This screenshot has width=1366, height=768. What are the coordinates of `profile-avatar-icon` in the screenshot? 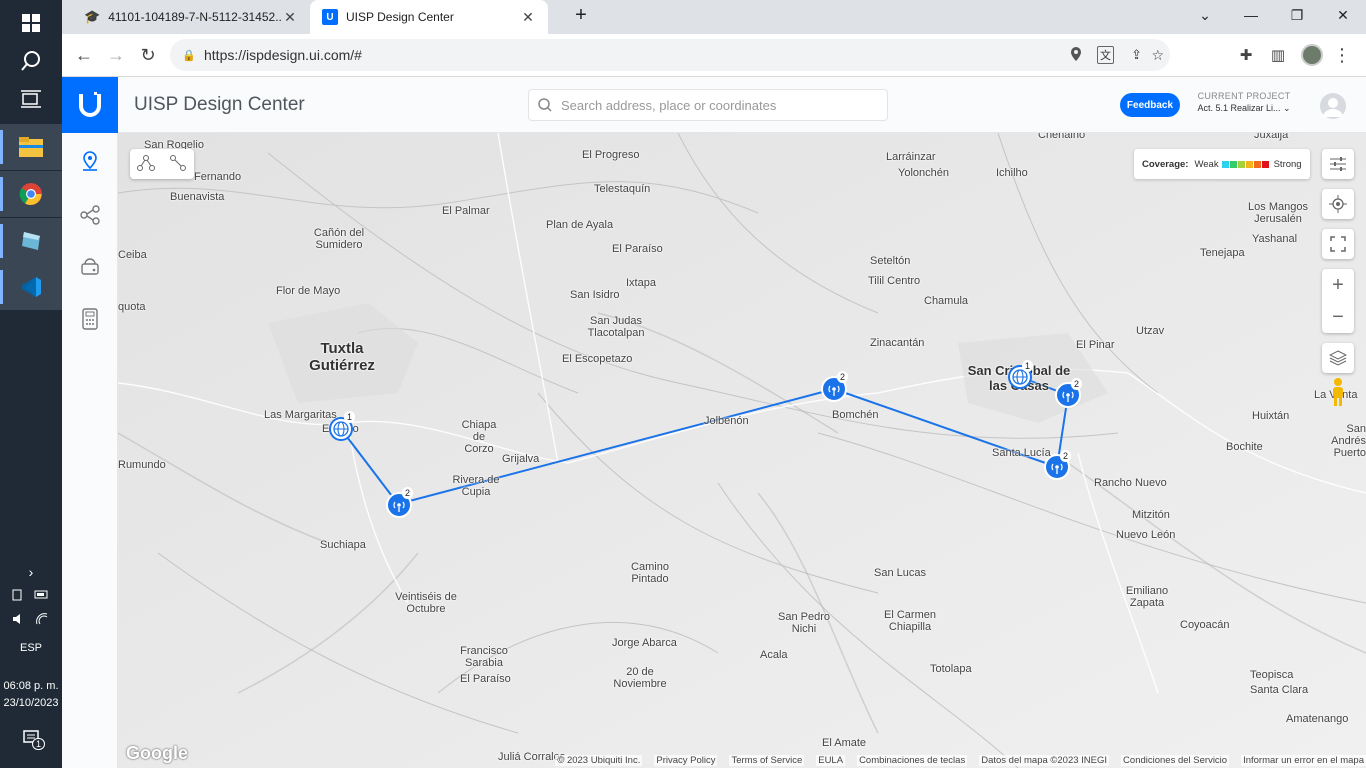 It's located at (1312, 55).